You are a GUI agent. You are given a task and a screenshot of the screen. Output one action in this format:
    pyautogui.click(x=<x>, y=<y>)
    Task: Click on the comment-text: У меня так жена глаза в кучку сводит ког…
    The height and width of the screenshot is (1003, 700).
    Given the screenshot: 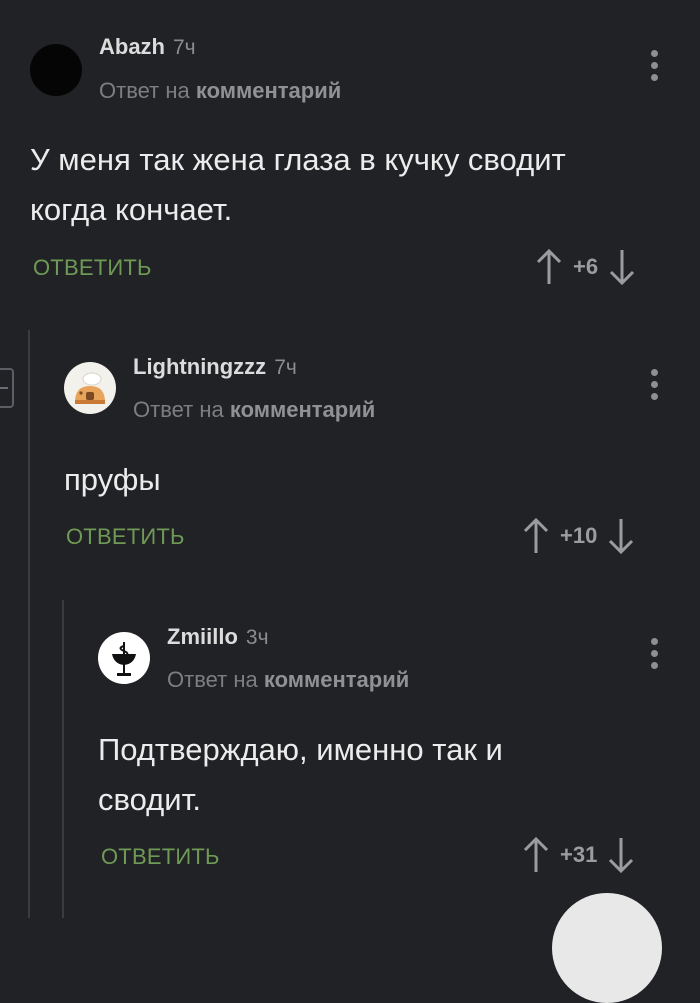 What is the action you would take?
    pyautogui.click(x=298, y=184)
    